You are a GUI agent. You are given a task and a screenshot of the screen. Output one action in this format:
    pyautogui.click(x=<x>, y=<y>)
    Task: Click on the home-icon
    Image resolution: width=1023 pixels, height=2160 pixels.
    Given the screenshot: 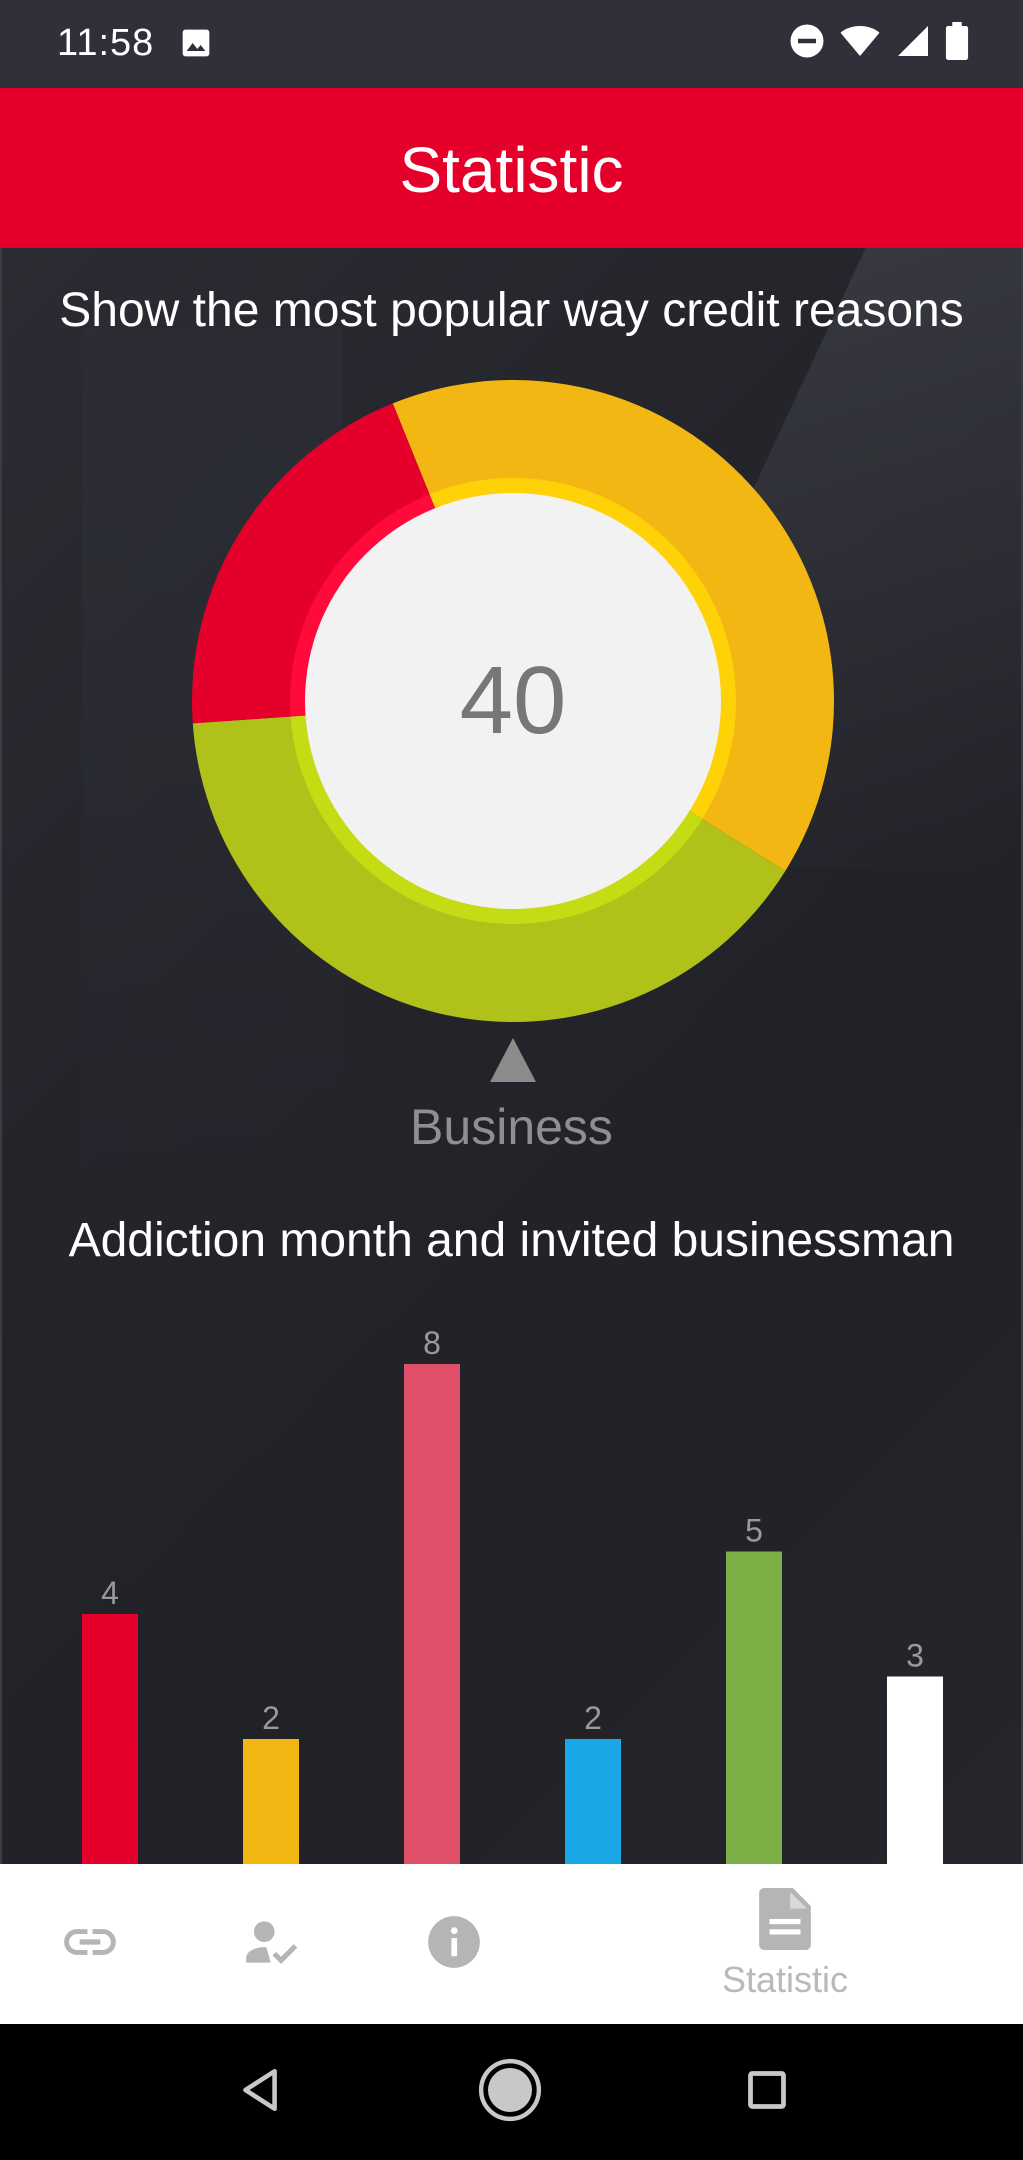 What is the action you would take?
    pyautogui.click(x=510, y=2092)
    